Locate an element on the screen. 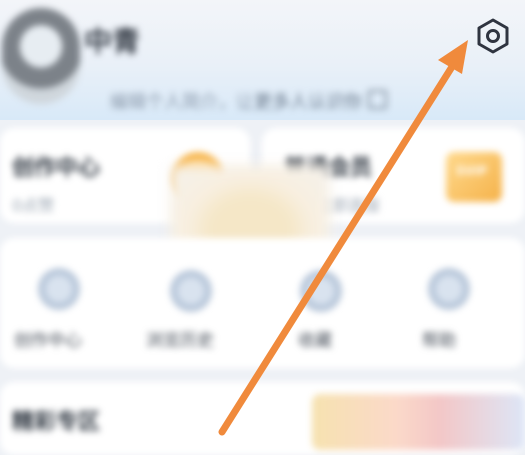 The width and height of the screenshot is (525, 455). svip-badge-text: SVIP is located at coordinates (472, 171).